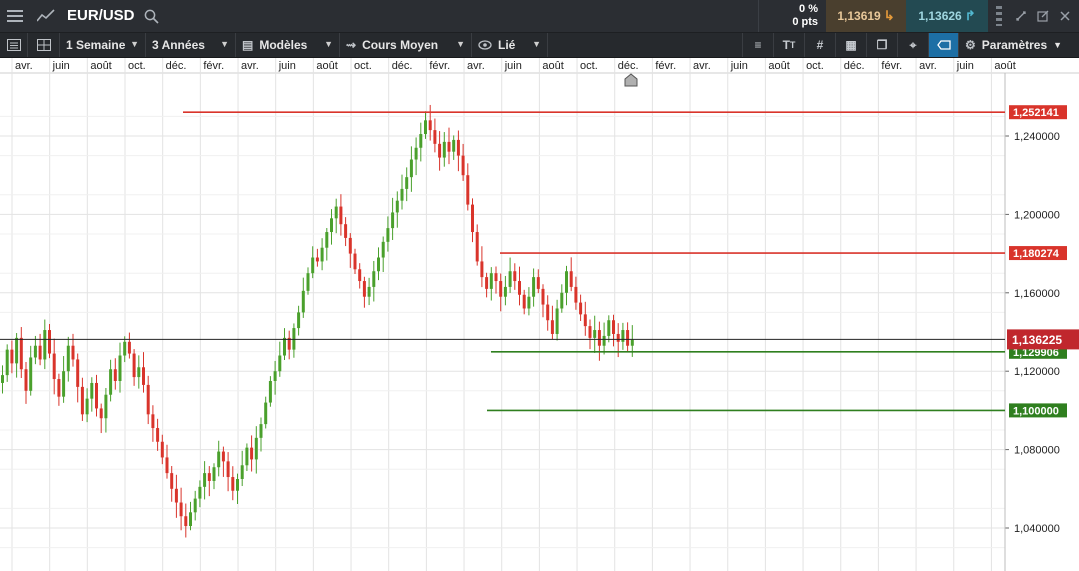 This screenshot has width=1079, height=571. What do you see at coordinates (14, 45) in the screenshot?
I see `list-icon` at bounding box center [14, 45].